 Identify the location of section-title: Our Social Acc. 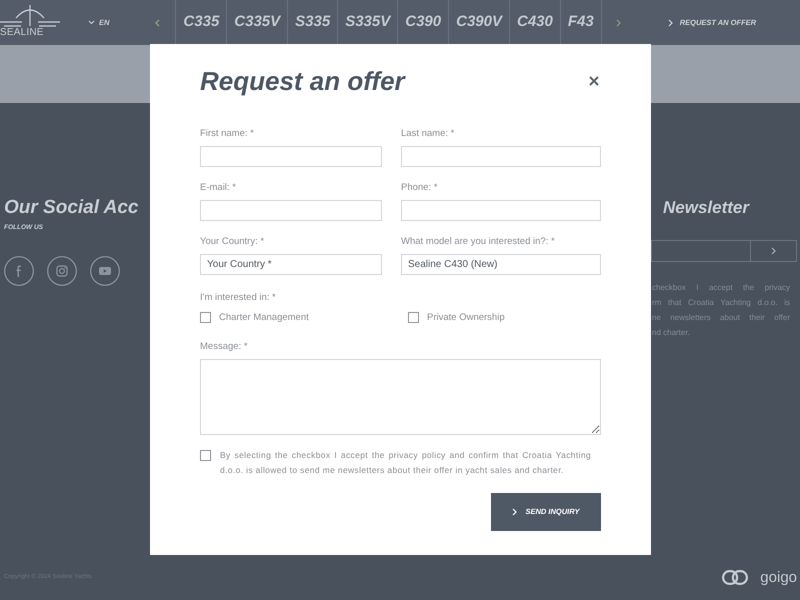
(71, 208).